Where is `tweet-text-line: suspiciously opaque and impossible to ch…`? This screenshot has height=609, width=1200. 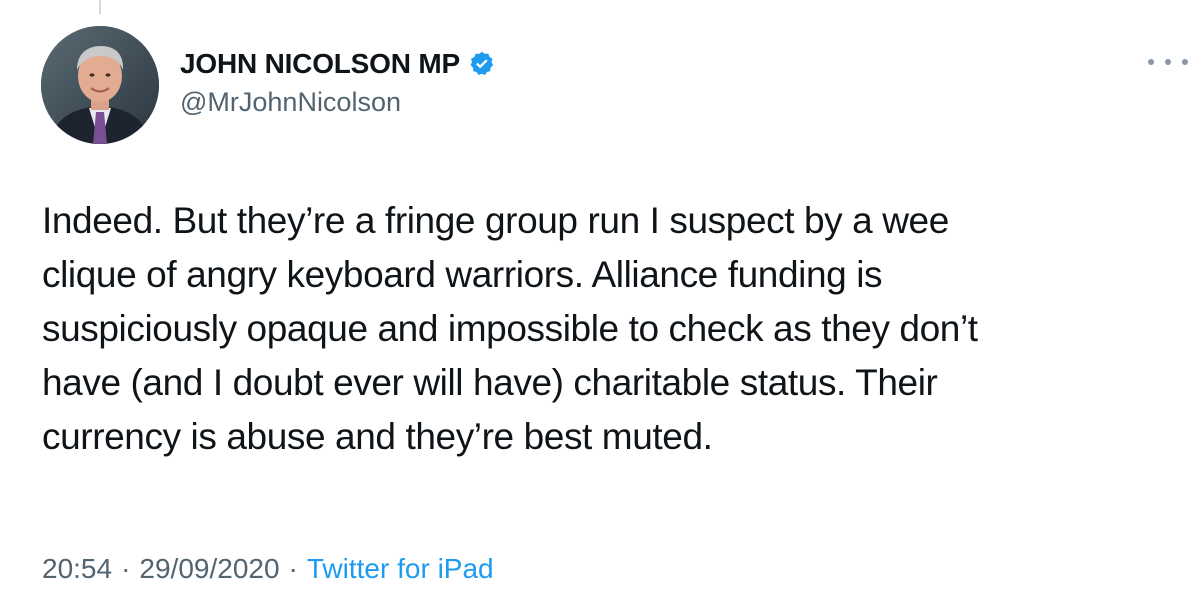
tweet-text-line: suspiciously opaque and impossible to ch… is located at coordinates (510, 328).